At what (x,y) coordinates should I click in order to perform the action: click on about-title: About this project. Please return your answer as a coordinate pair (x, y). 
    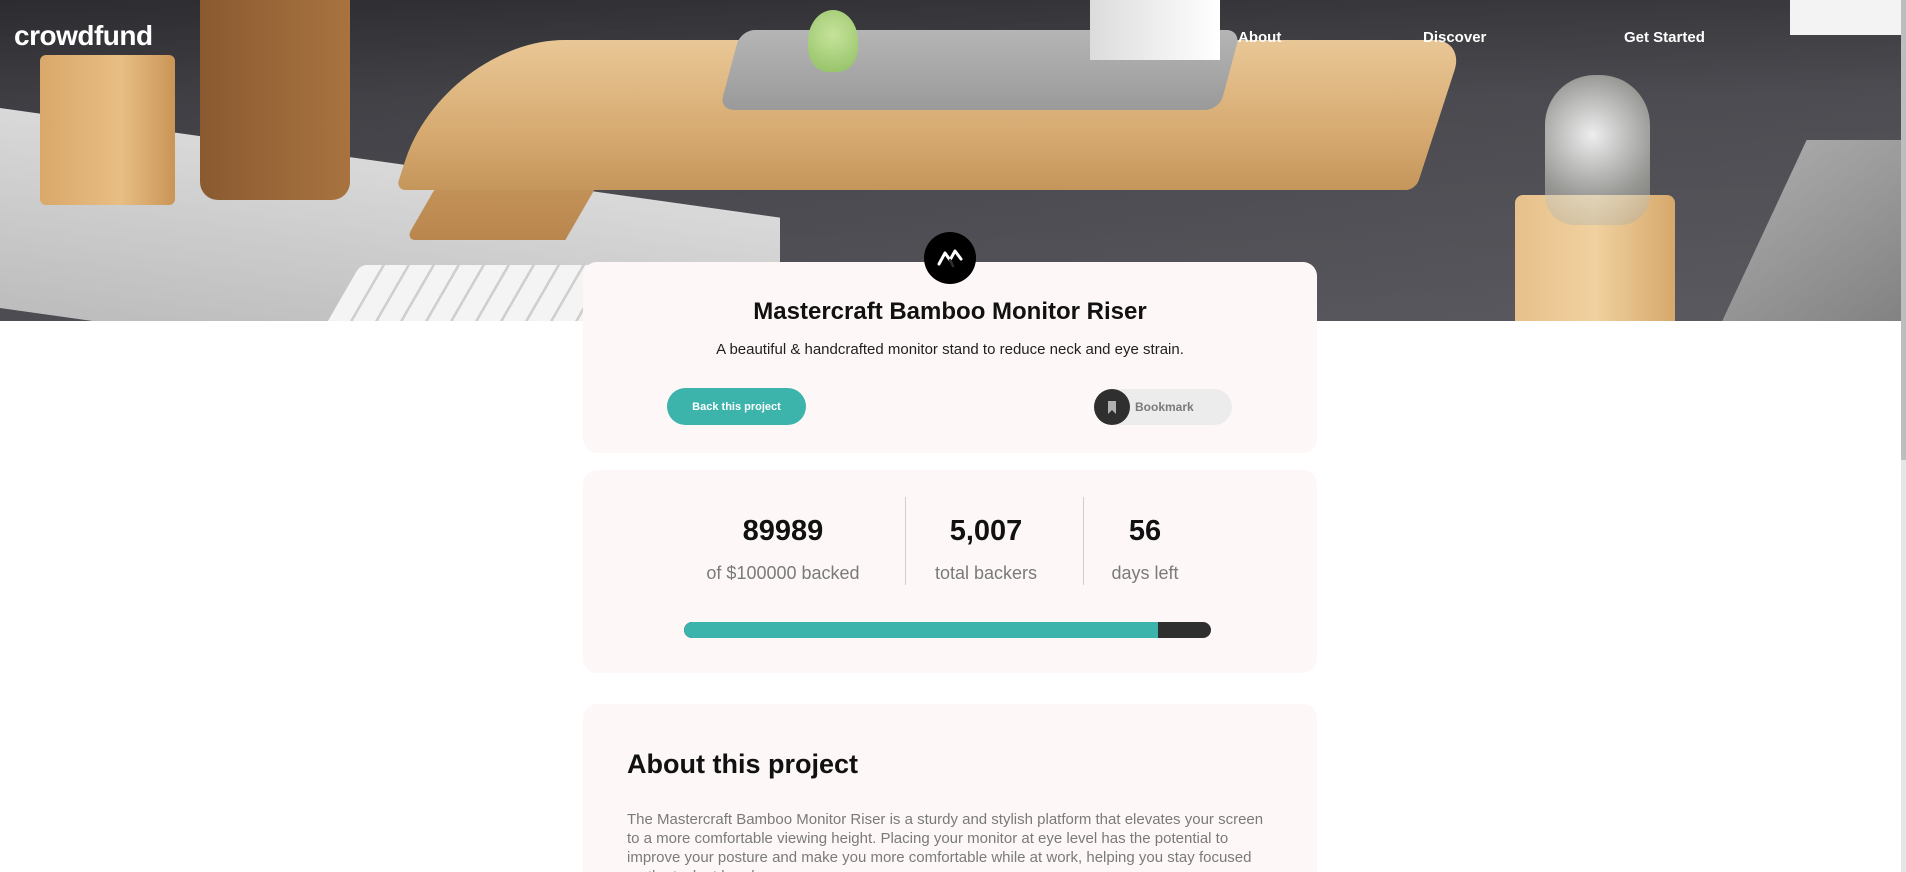
    Looking at the image, I should click on (742, 764).